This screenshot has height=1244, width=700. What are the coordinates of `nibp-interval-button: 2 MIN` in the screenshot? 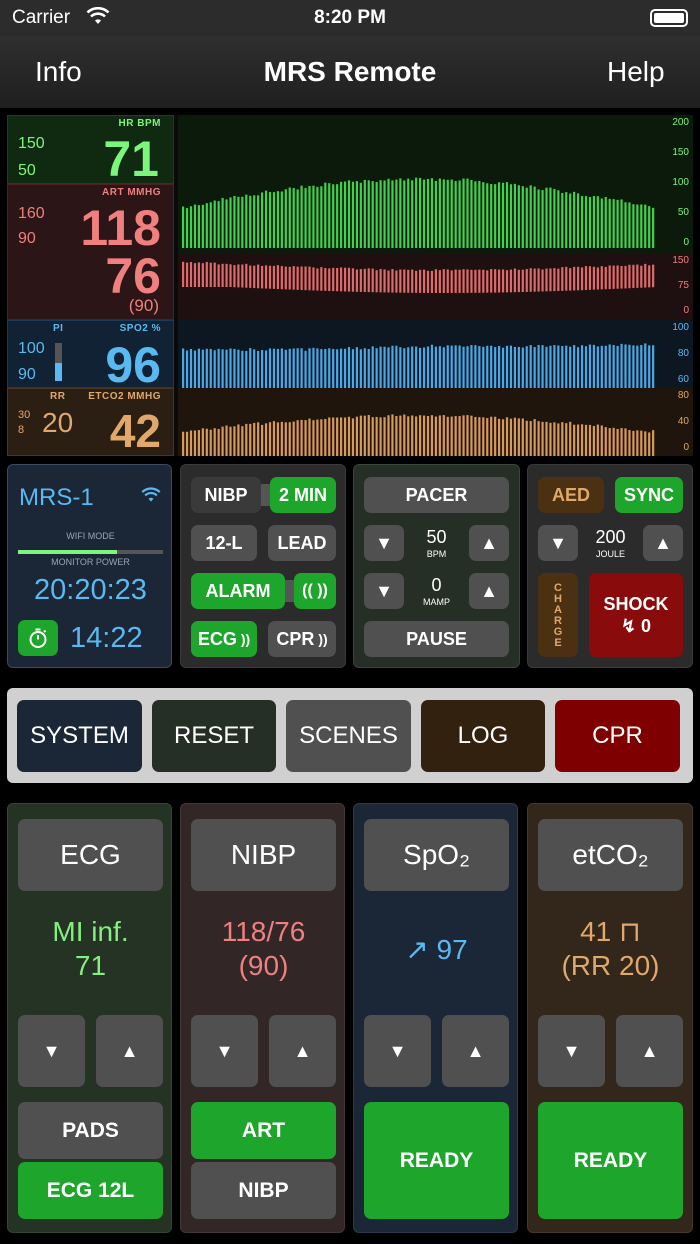 It's located at (303, 495).